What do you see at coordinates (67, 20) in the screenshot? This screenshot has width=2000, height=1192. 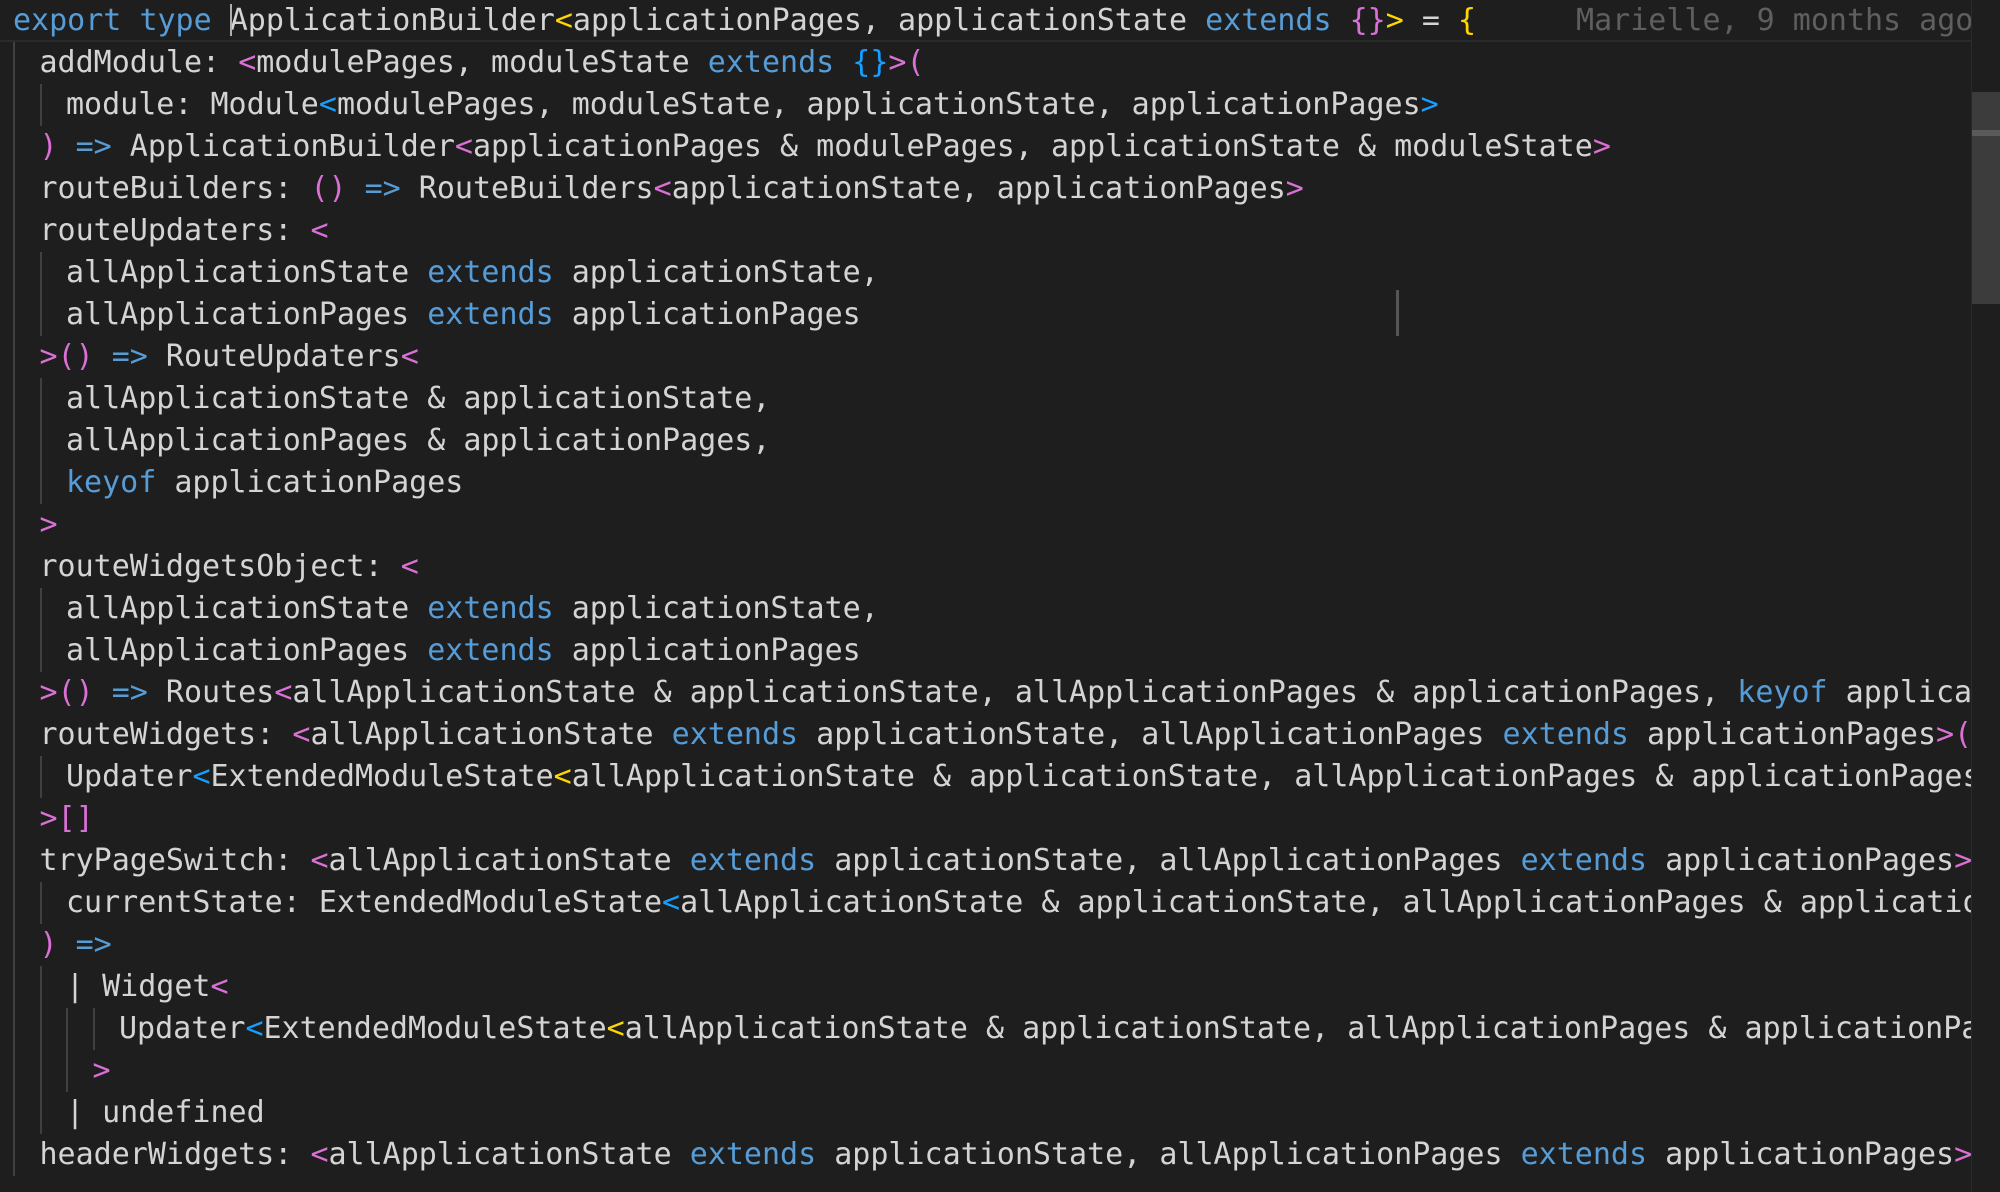 I see `code-token: export` at bounding box center [67, 20].